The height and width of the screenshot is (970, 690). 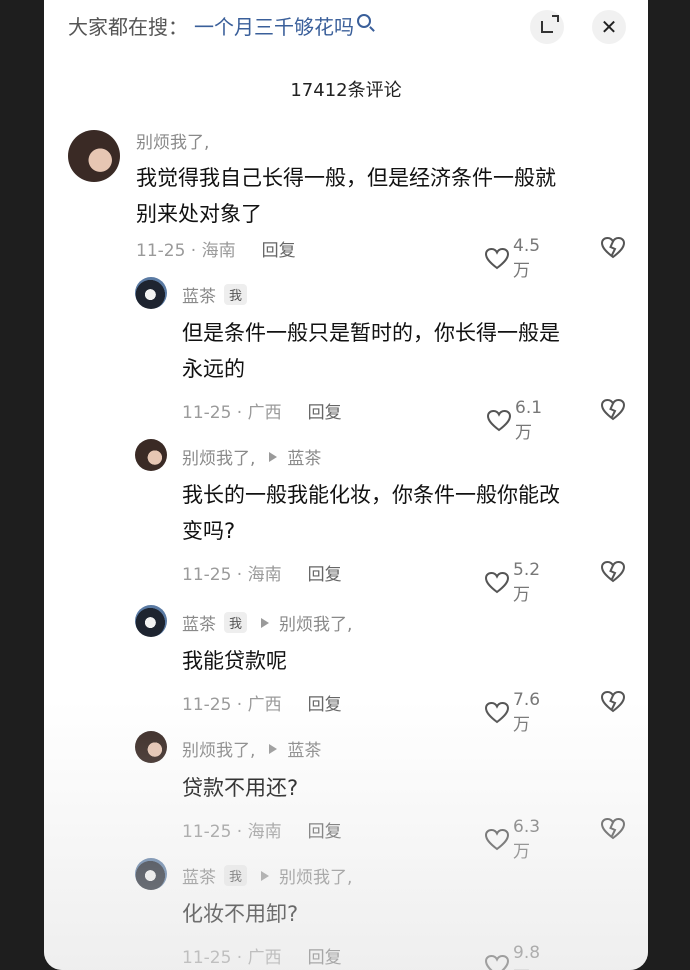 I want to click on comment-text: 但是条件一般只是暂时的，你长得一般是 永远的, so click(x=371, y=351).